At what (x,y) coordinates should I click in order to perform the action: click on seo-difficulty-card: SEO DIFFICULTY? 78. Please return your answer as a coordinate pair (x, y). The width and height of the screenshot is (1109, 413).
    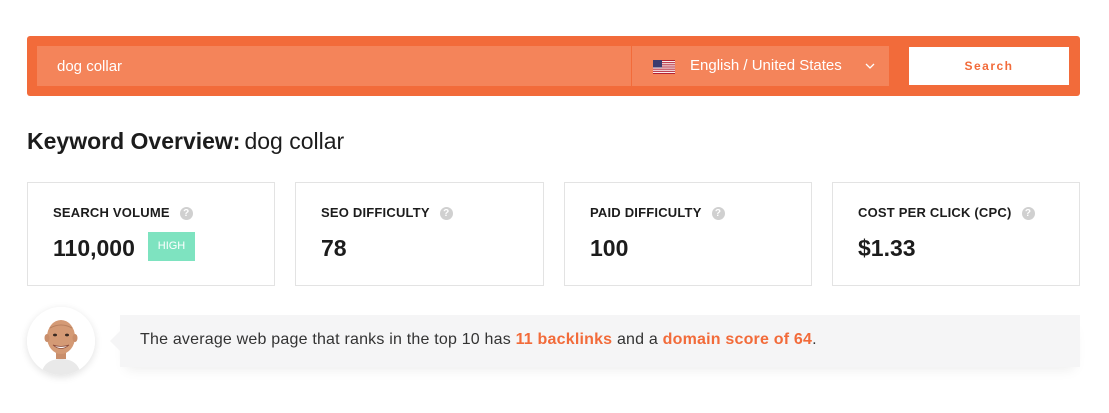
    Looking at the image, I should click on (419, 234).